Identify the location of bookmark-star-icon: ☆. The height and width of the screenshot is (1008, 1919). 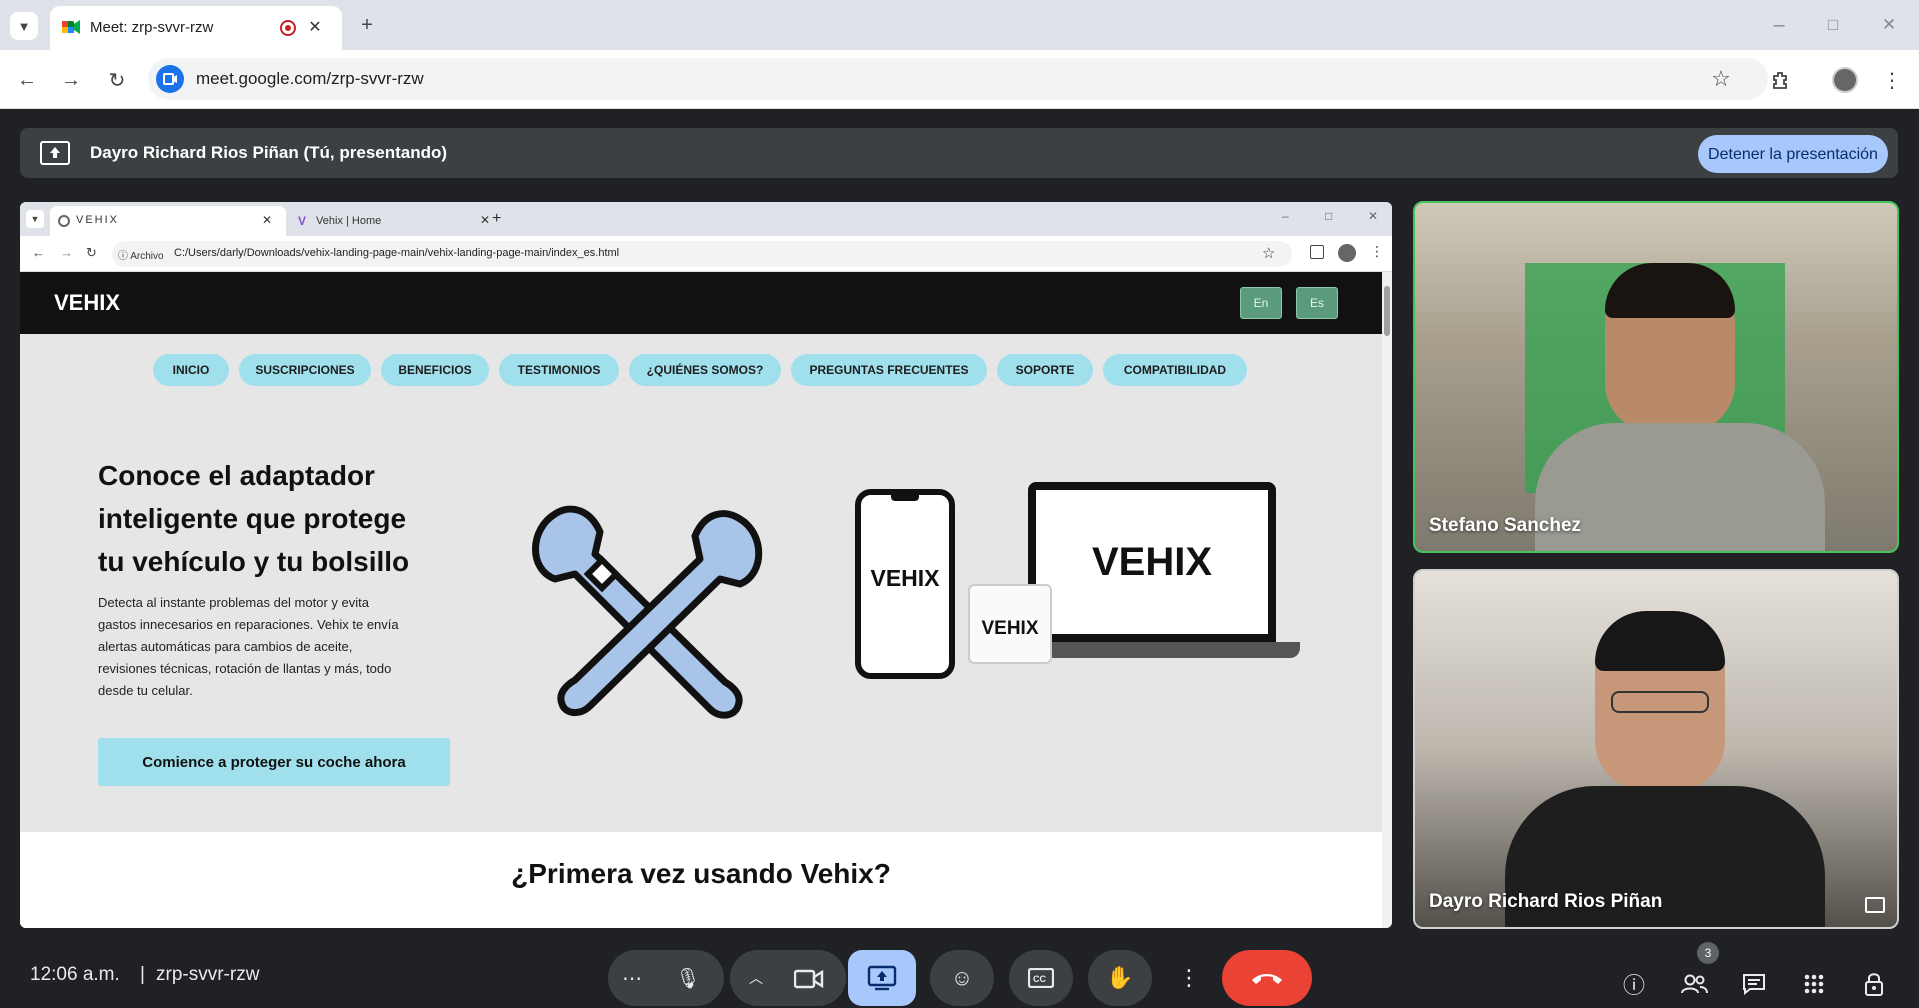
(1721, 79).